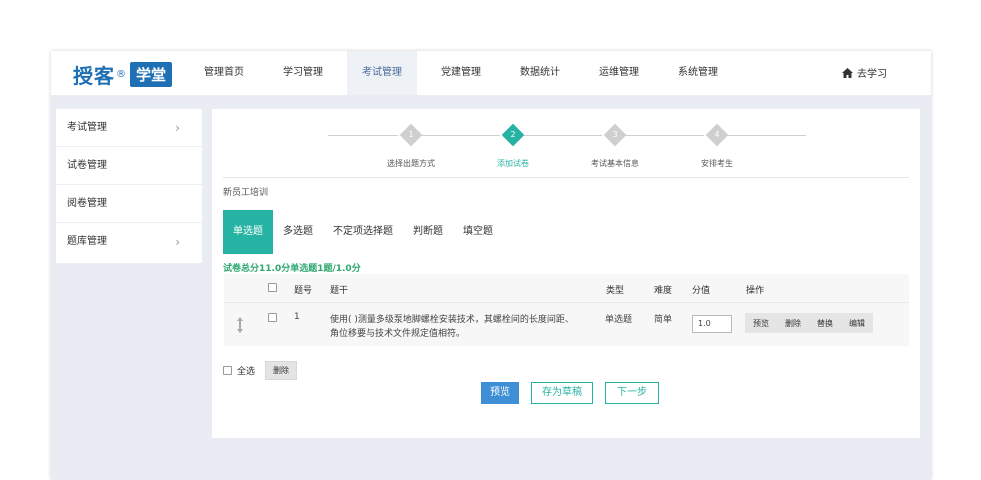 This screenshot has width=981, height=480. I want to click on step-1-number: 1, so click(411, 134).